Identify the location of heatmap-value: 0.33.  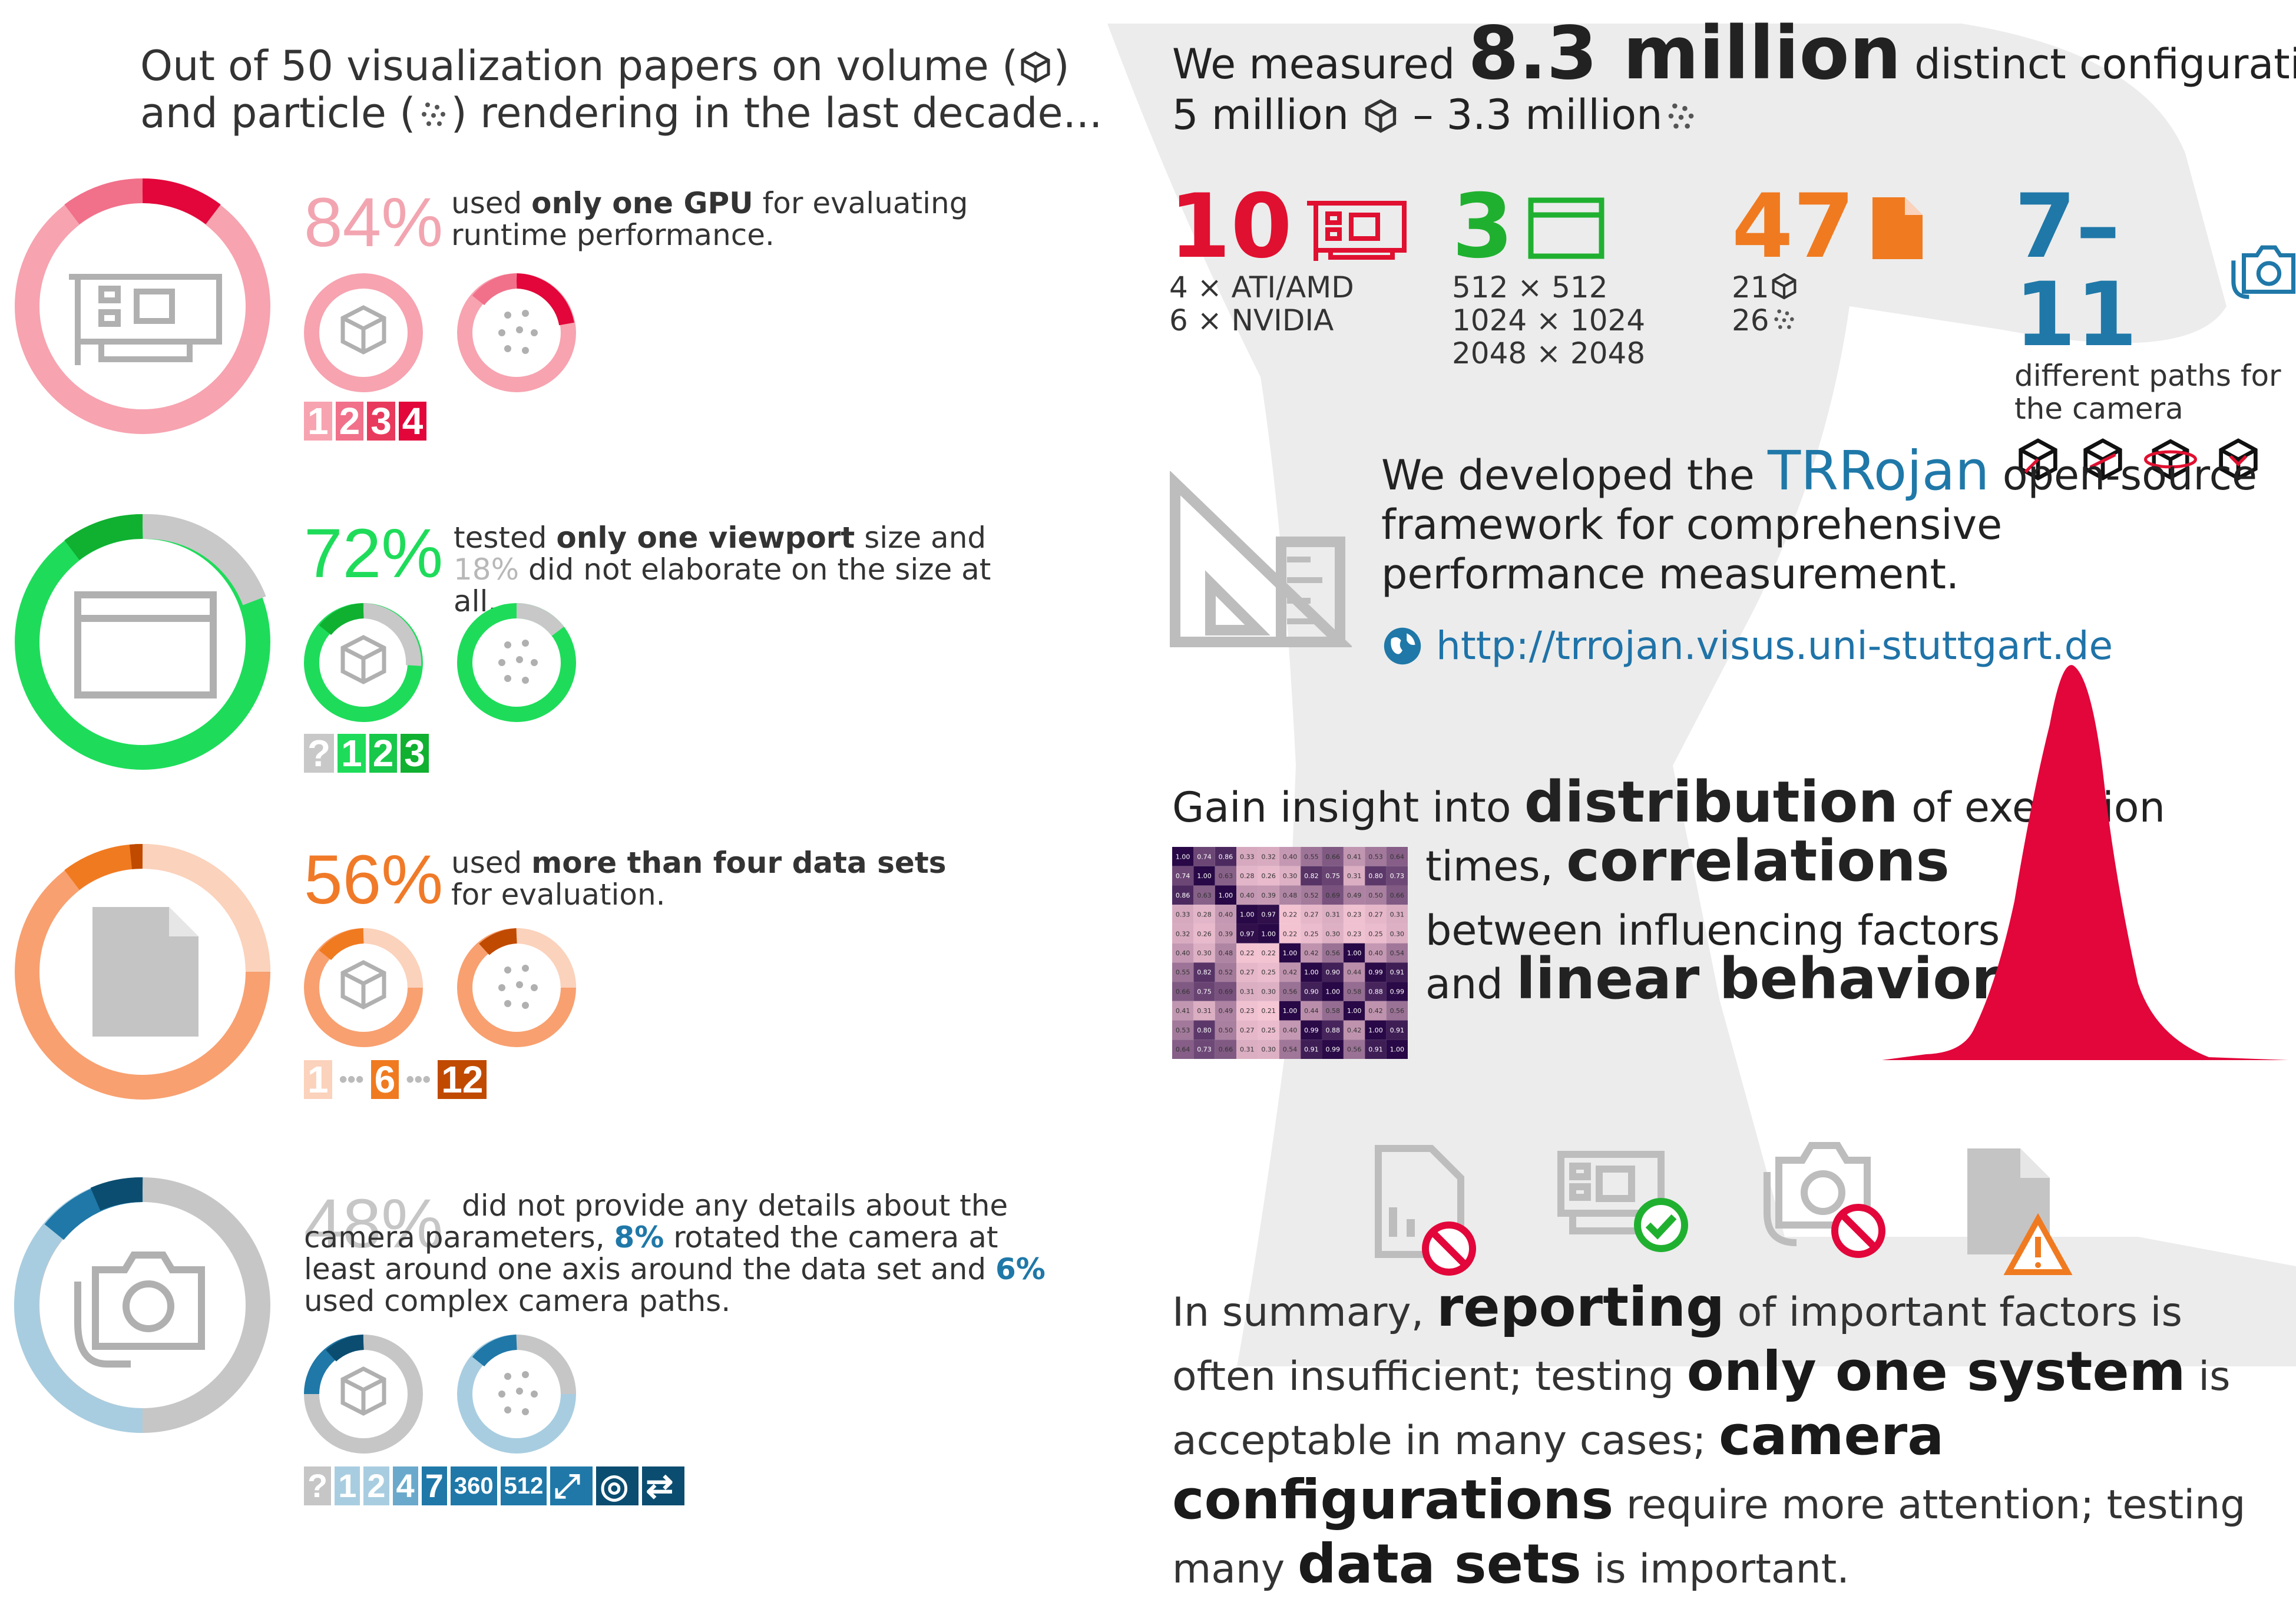
(1247, 856).